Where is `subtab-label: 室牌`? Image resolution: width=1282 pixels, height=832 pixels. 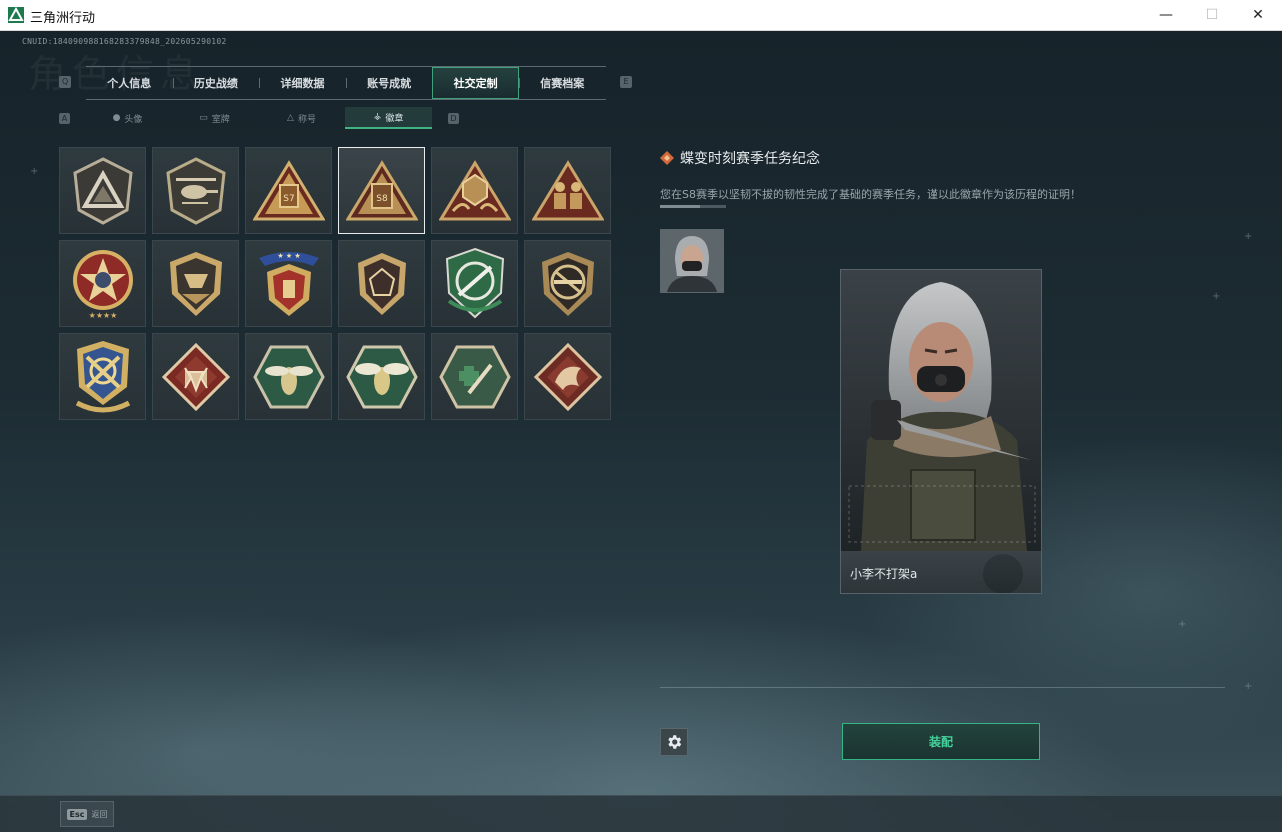 subtab-label: 室牌 is located at coordinates (220, 119).